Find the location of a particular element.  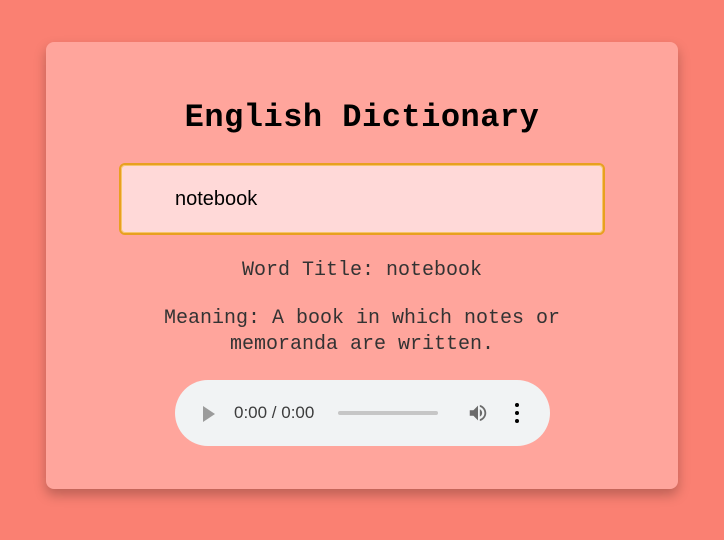

audio-progress-bar is located at coordinates (388, 413).